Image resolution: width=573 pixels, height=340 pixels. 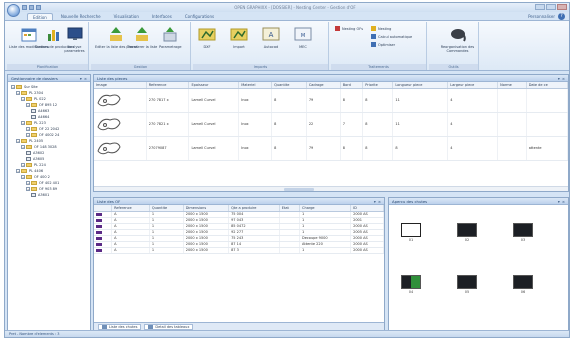 I want to click on customize-link: Personnaliser, so click(x=541, y=16).